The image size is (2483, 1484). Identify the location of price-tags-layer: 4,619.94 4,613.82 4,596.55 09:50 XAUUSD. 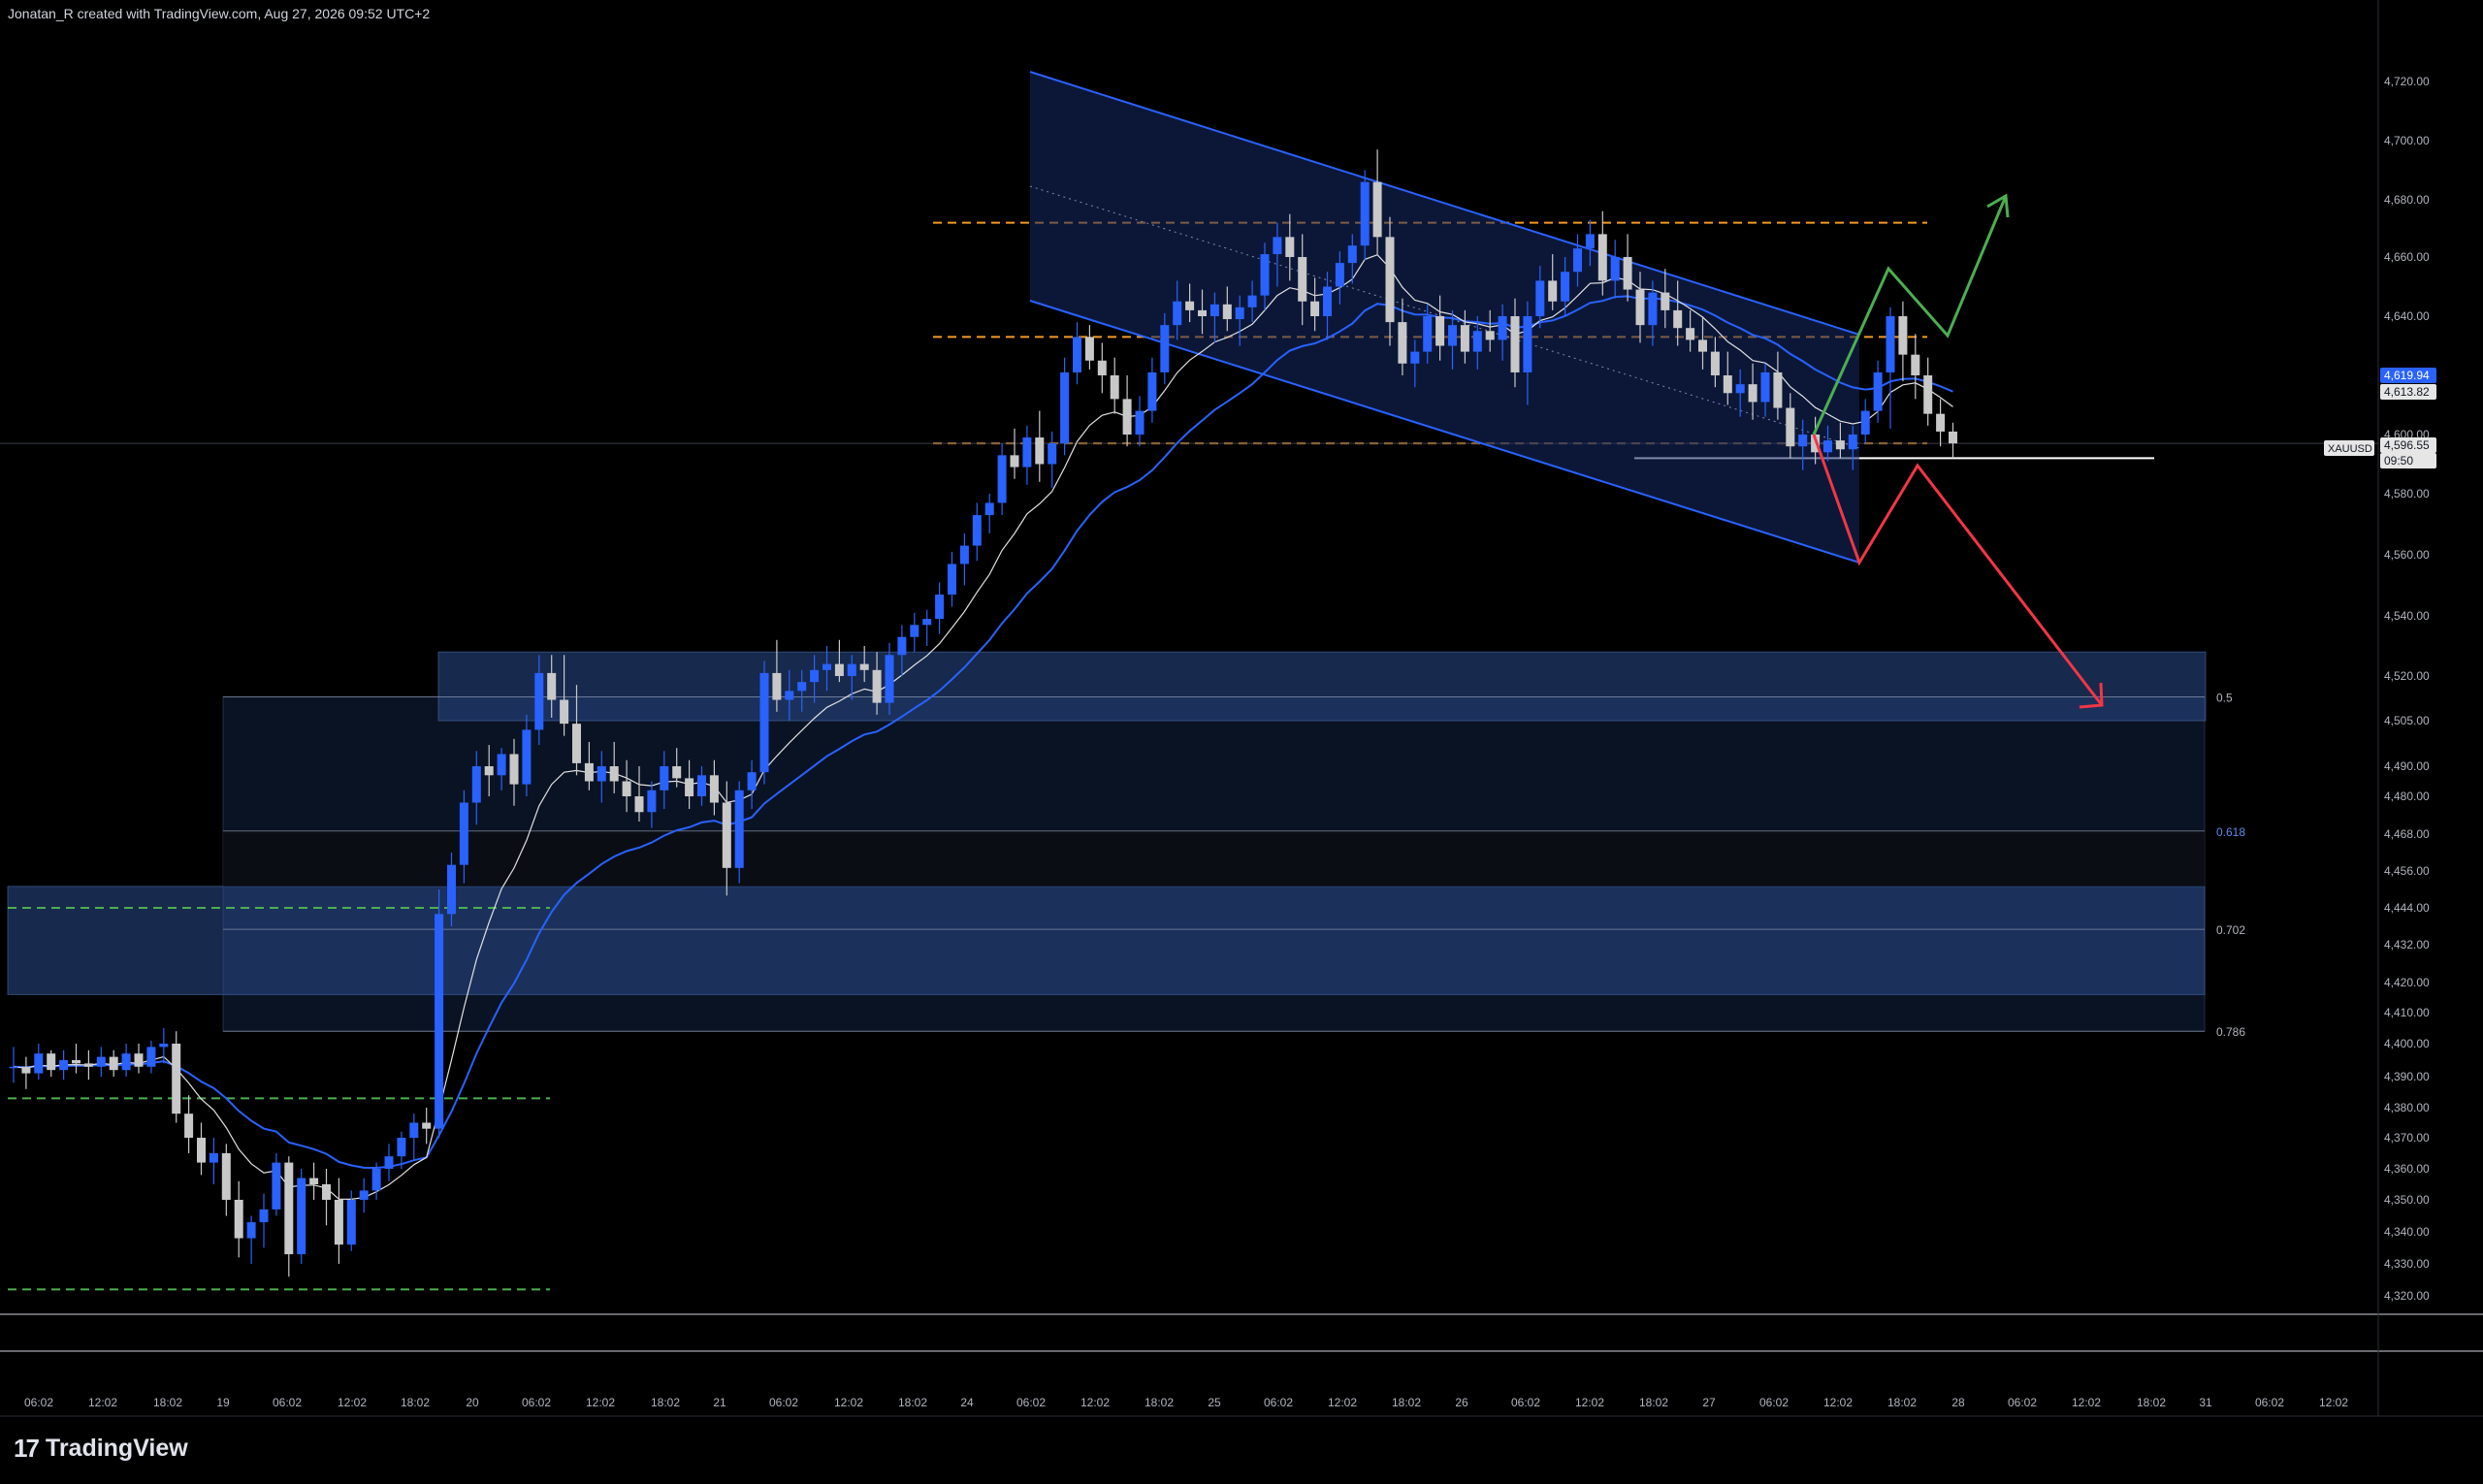
(2380, 418).